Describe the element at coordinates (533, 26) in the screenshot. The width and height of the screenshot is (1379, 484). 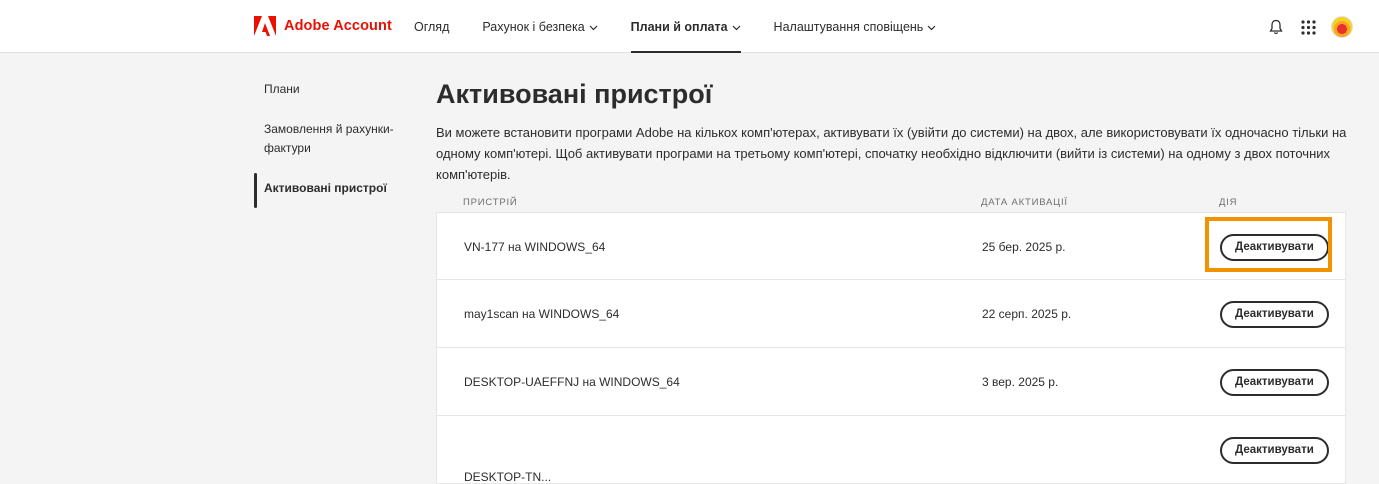
I see `nav-label: Рахунок і безпека` at that location.